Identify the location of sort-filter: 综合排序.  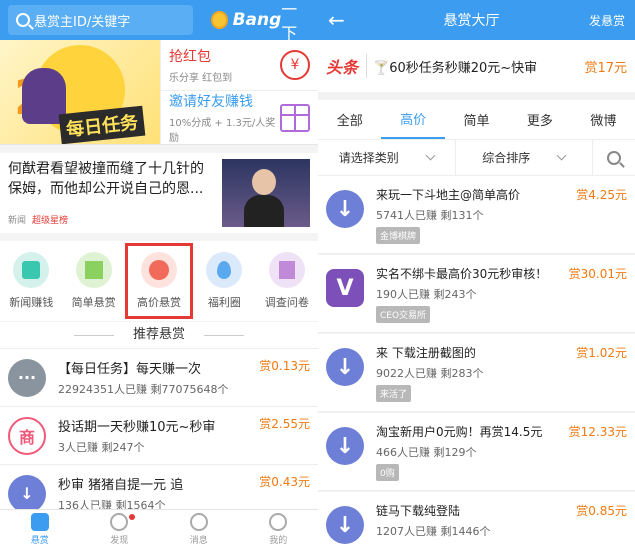
(524, 157).